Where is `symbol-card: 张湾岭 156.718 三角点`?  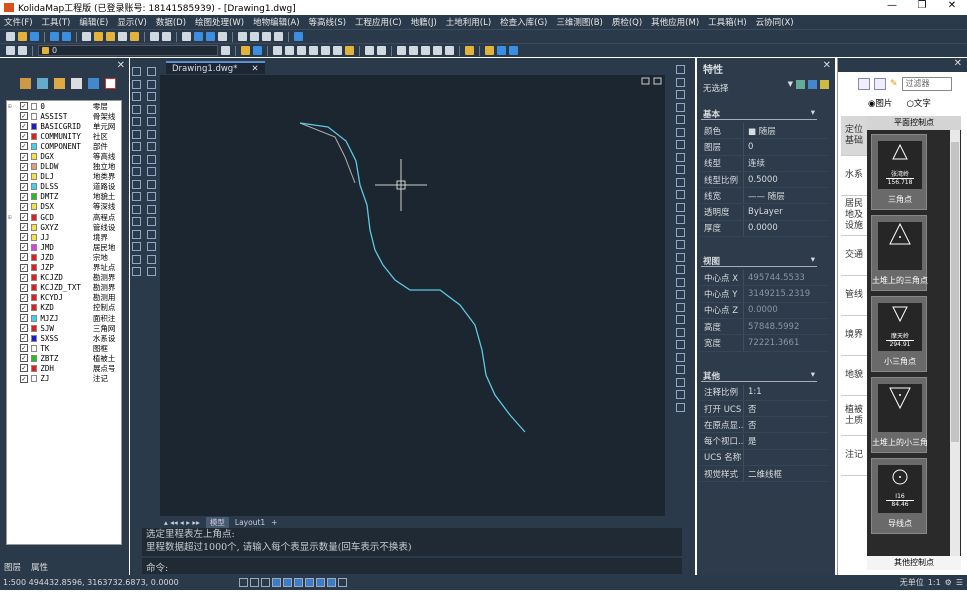 symbol-card: 张湾岭 156.718 三角点 is located at coordinates (899, 172).